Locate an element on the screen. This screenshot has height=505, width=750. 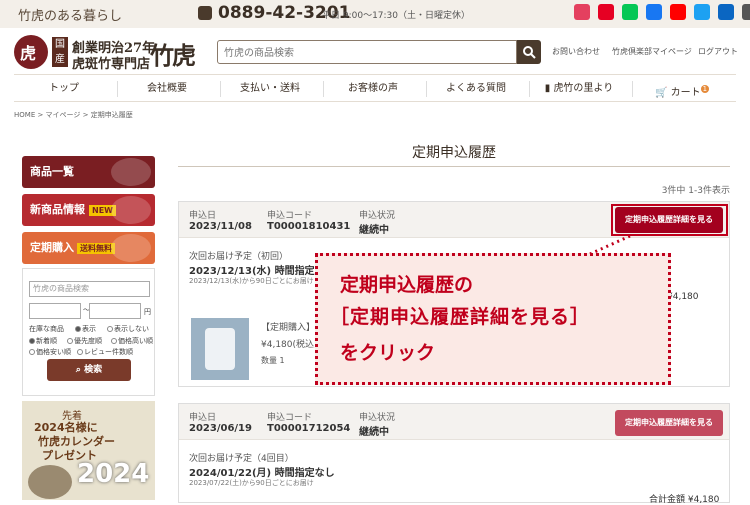
next-delivery-label: 次回お届け予定（4回目） is located at coordinates (241, 457).